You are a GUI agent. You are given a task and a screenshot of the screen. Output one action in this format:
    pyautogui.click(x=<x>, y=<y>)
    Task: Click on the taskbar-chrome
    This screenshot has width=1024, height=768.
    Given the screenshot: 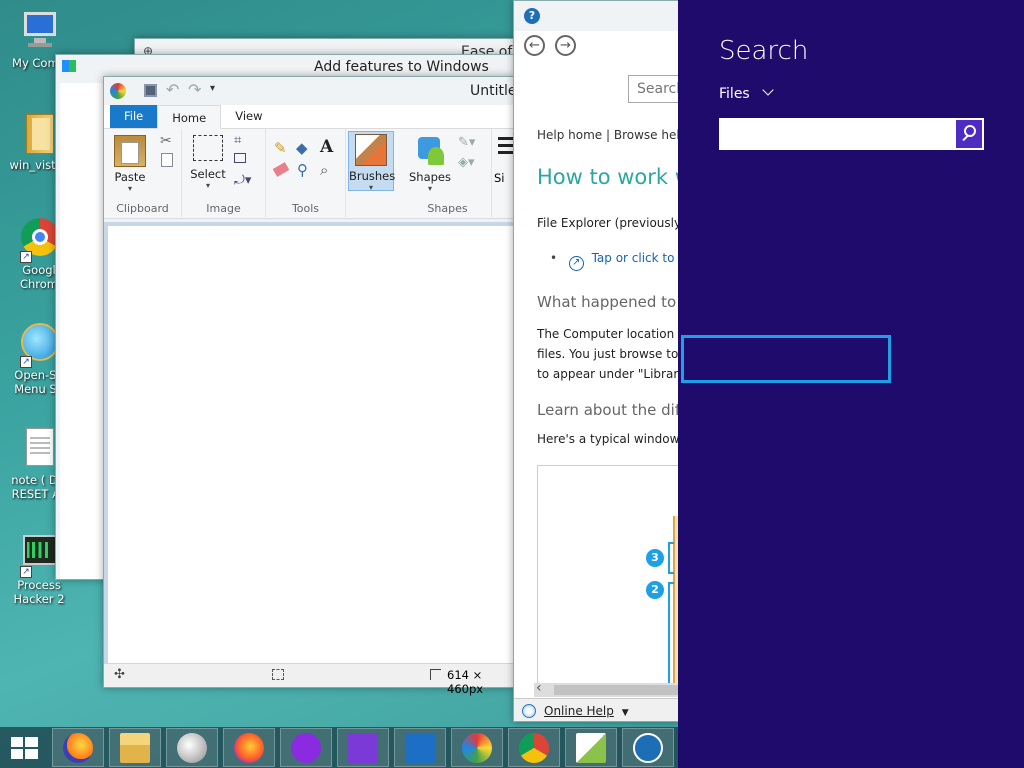 What is the action you would take?
    pyautogui.click(x=534, y=747)
    